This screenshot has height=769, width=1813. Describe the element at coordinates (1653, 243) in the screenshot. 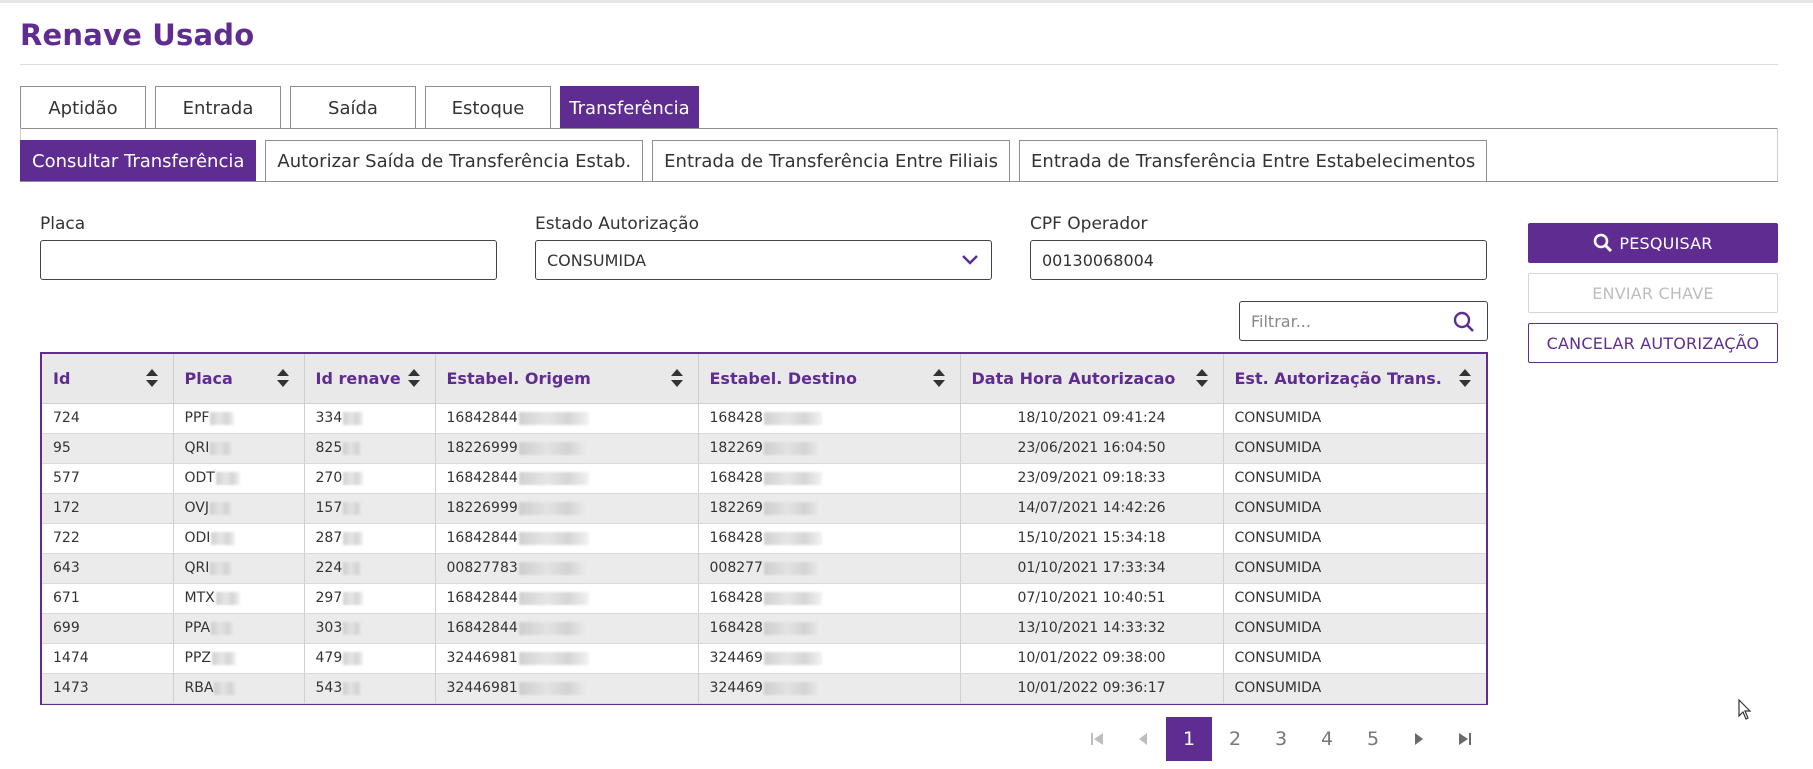

I see `search-button: PESQUISAR` at that location.